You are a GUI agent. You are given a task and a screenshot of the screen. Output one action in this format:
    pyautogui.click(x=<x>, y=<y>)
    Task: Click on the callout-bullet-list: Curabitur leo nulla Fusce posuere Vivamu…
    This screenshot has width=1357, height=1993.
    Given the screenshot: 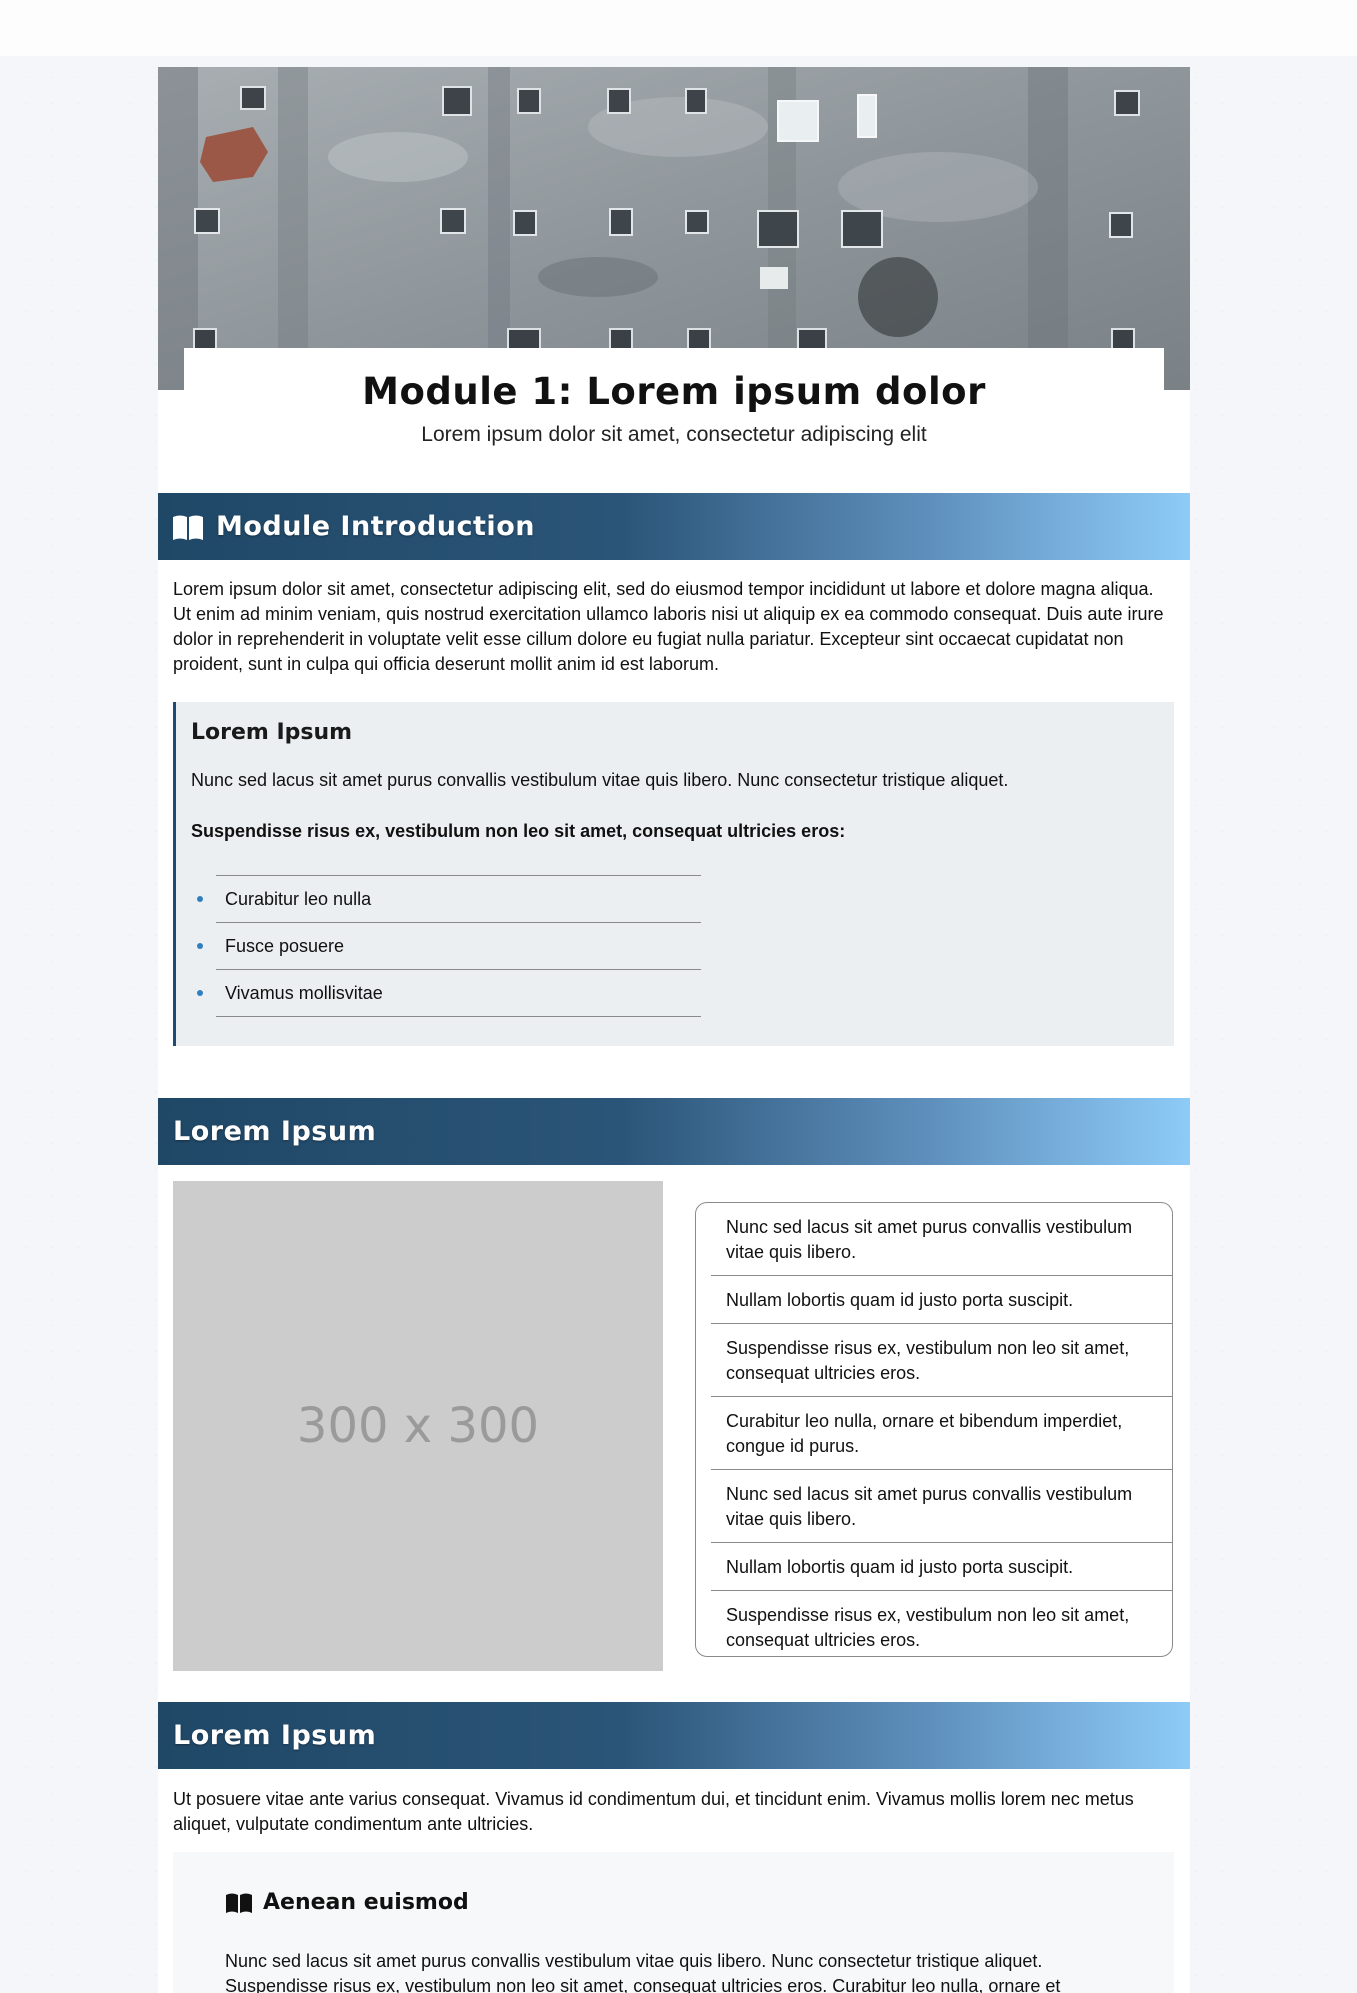 What is the action you would take?
    pyautogui.click(x=449, y=946)
    